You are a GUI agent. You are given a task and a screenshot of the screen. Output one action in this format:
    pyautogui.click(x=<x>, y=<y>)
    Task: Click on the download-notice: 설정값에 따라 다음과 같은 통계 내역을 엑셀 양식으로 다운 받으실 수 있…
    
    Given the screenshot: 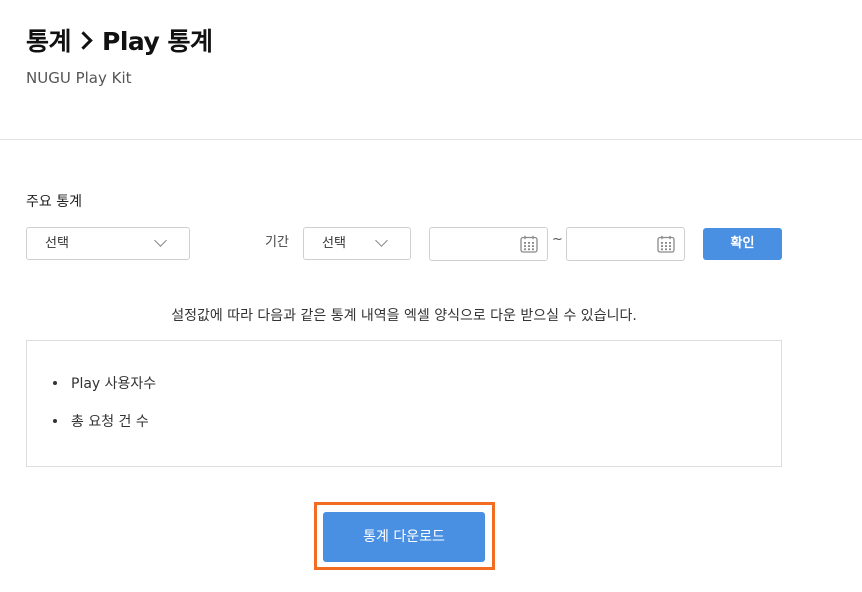 What is the action you would take?
    pyautogui.click(x=404, y=316)
    